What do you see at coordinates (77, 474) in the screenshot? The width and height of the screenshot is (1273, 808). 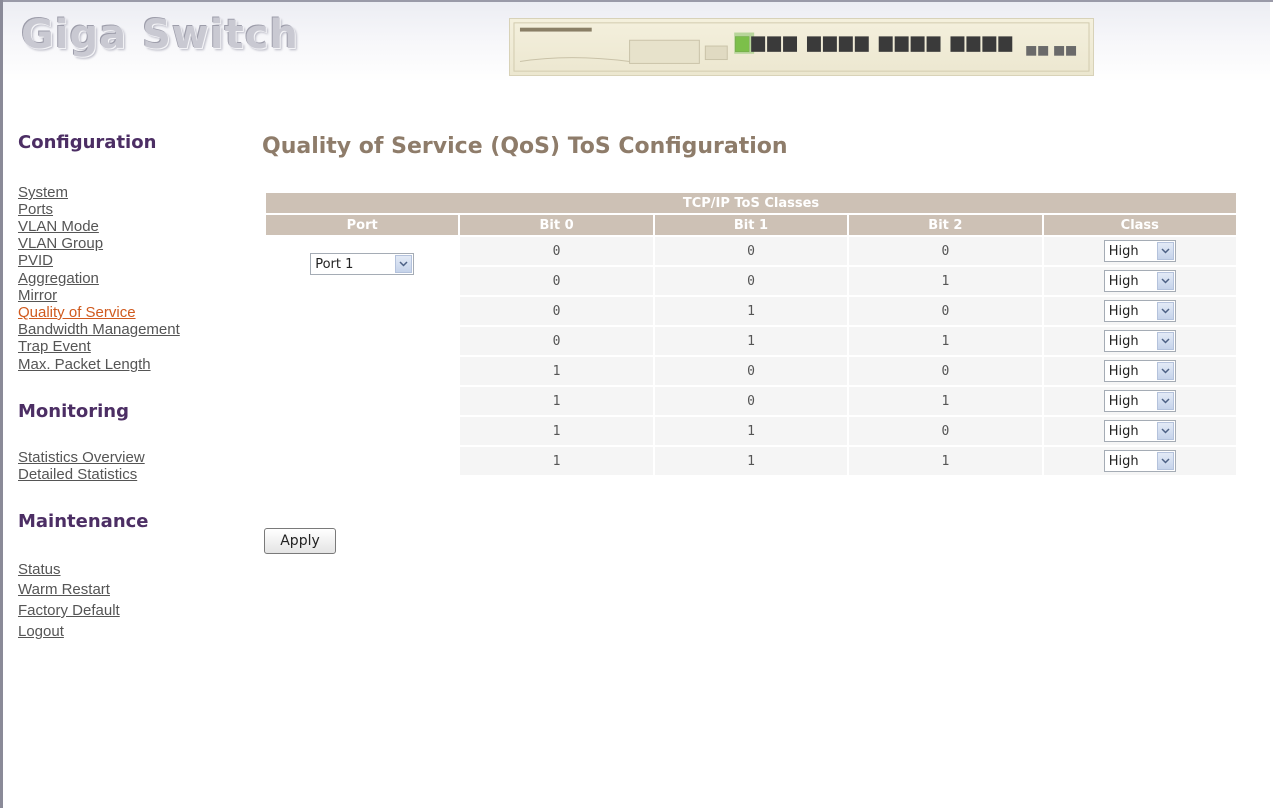 I see `sidebar-item-detailed-statistics: Detailed Statistics` at bounding box center [77, 474].